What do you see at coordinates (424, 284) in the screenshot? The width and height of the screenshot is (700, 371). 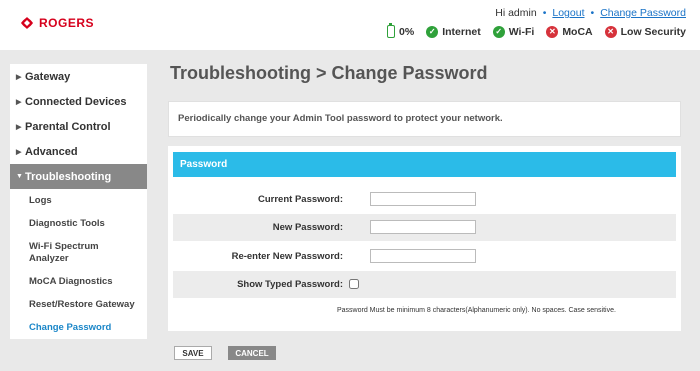 I see `show-password-row: Show Typed Password:` at bounding box center [424, 284].